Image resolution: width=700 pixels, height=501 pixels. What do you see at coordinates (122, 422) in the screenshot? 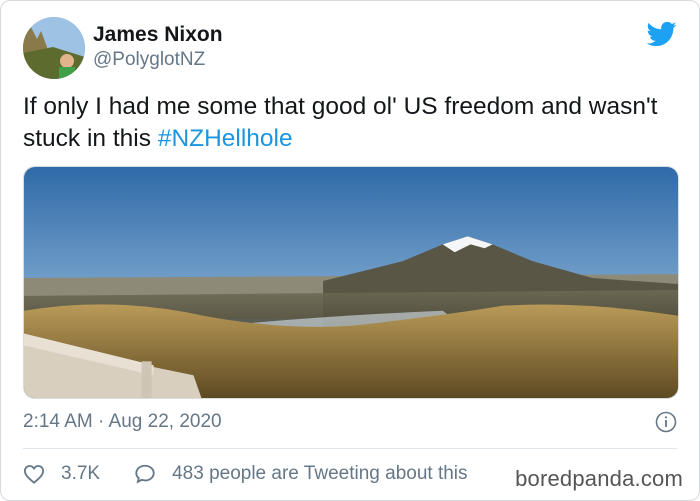
I see `tweet-timestamp: 2:14 AM · Aug 22, 2020` at bounding box center [122, 422].